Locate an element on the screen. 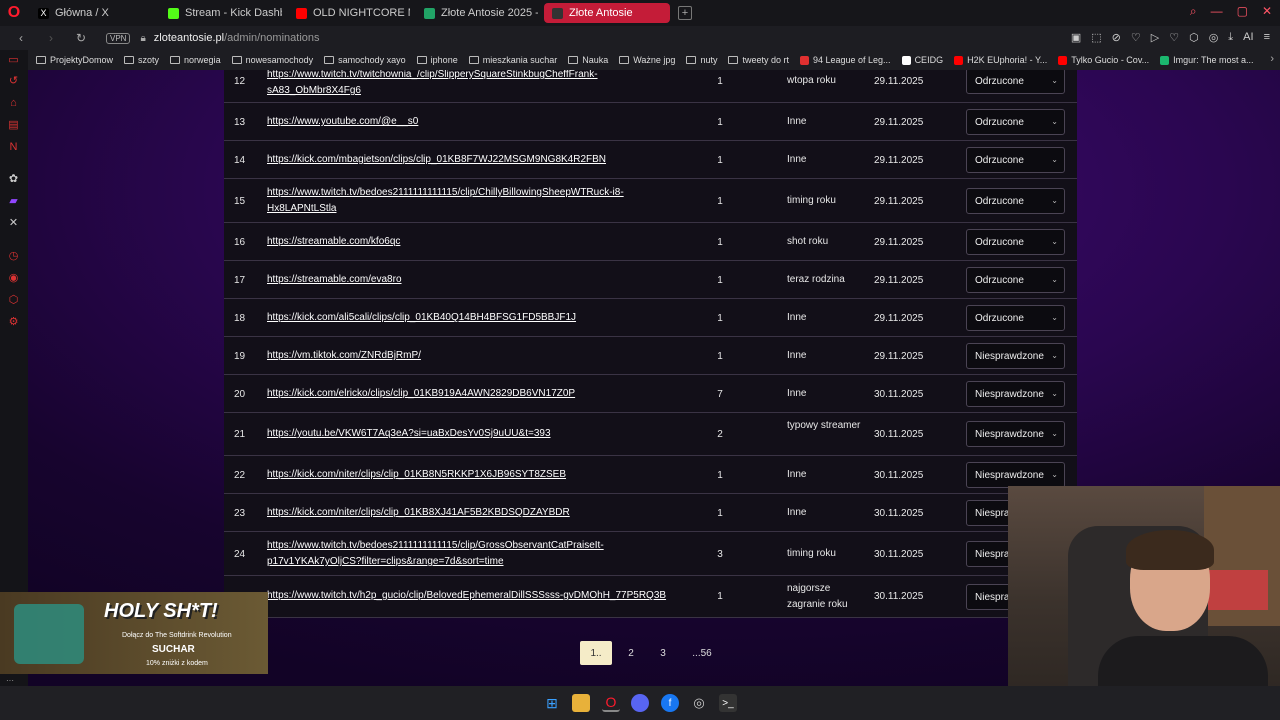 The height and width of the screenshot is (720, 1280). camera-icon: ▣ is located at coordinates (1076, 37).